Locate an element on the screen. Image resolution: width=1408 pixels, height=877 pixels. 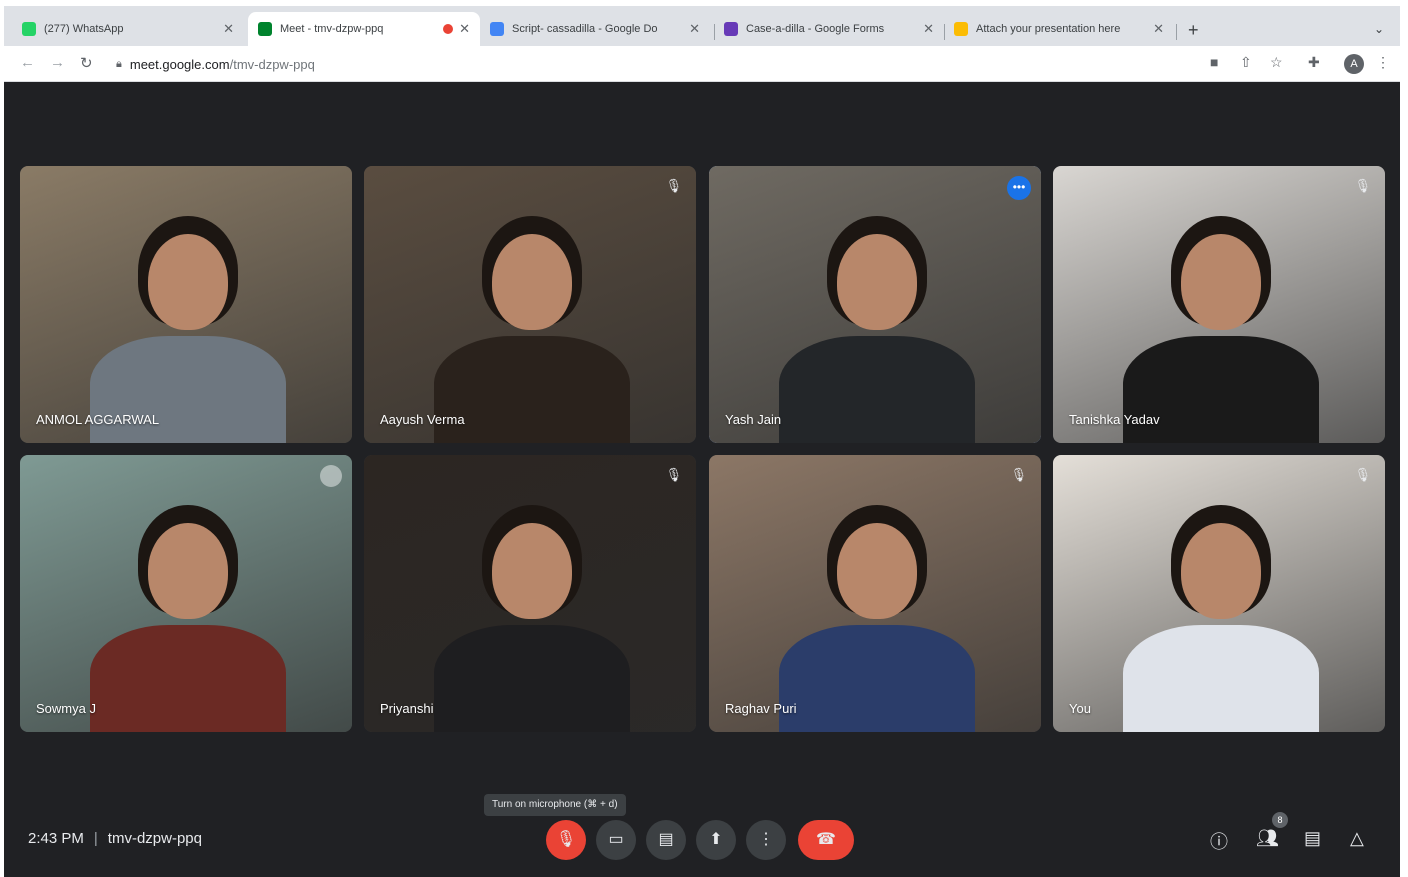
microphone-off-button: 🎙︎ is located at coordinates (566, 840).